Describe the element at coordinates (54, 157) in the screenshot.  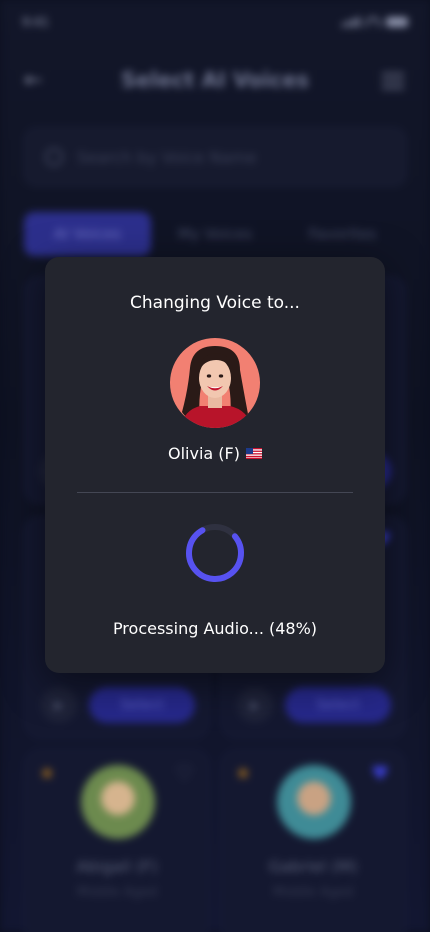
I see `search-icon` at that location.